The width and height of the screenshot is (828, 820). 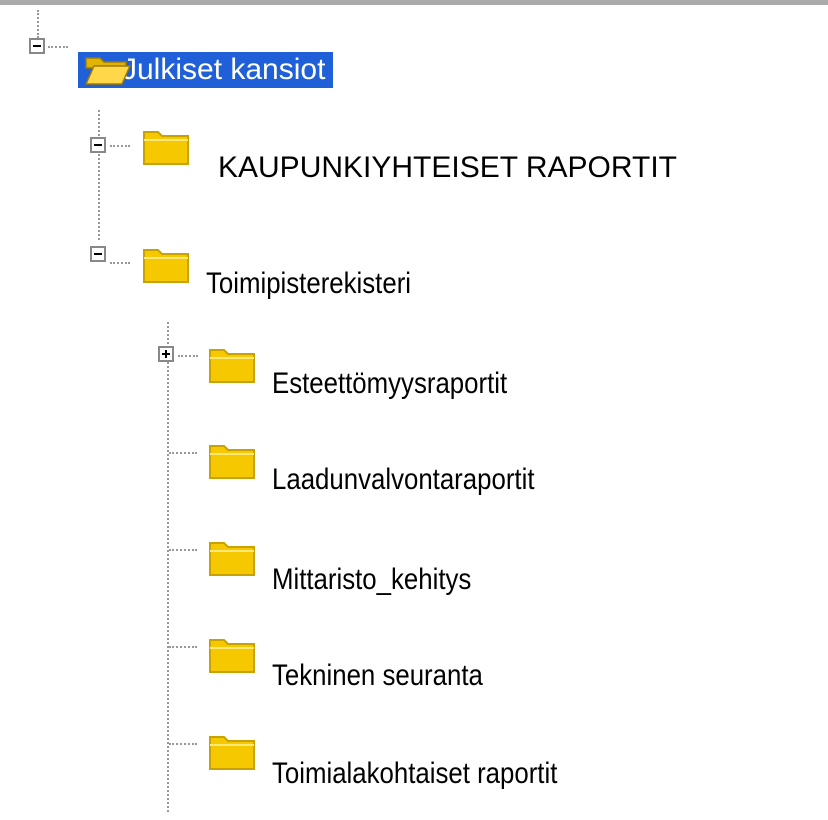 What do you see at coordinates (414, 2) in the screenshot?
I see `top-border` at bounding box center [414, 2].